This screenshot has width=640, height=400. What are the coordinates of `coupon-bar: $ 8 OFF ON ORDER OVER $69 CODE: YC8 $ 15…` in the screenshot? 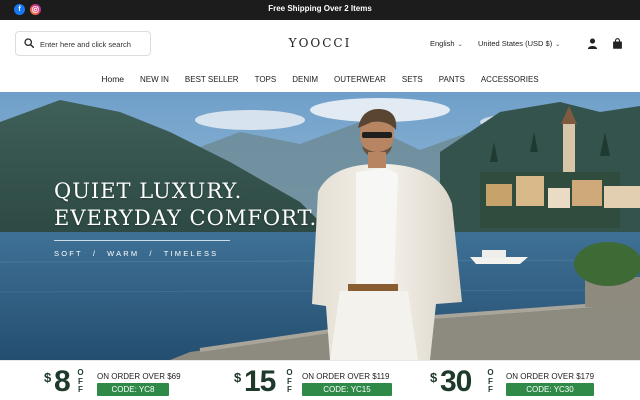 It's located at (320, 380).